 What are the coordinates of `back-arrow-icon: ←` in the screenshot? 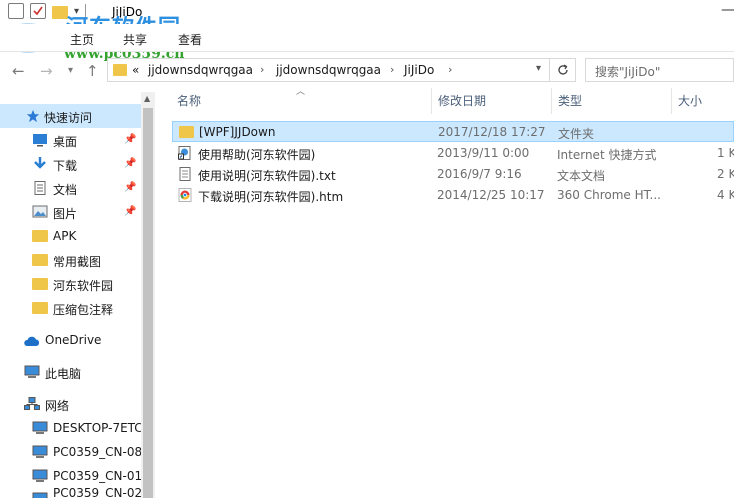 It's located at (18, 71).